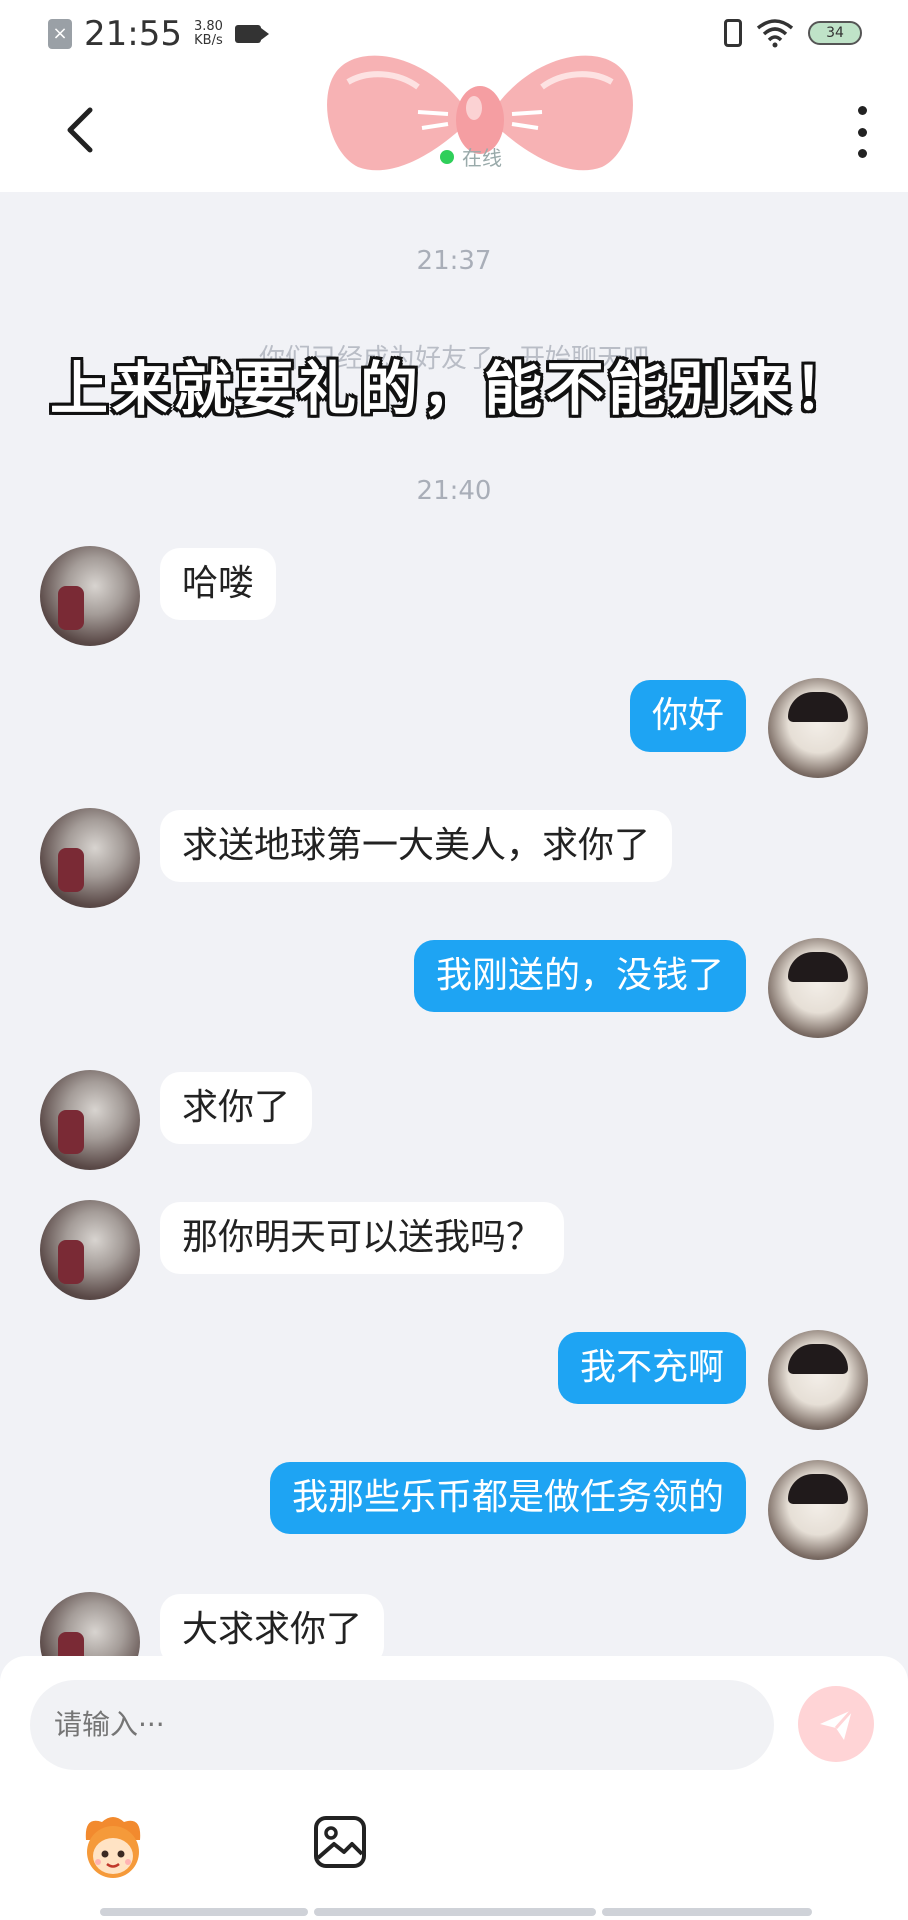 Image resolution: width=908 pixels, height=1920 pixels. Describe the element at coordinates (454, 1788) in the screenshot. I see `input-panel` at that location.